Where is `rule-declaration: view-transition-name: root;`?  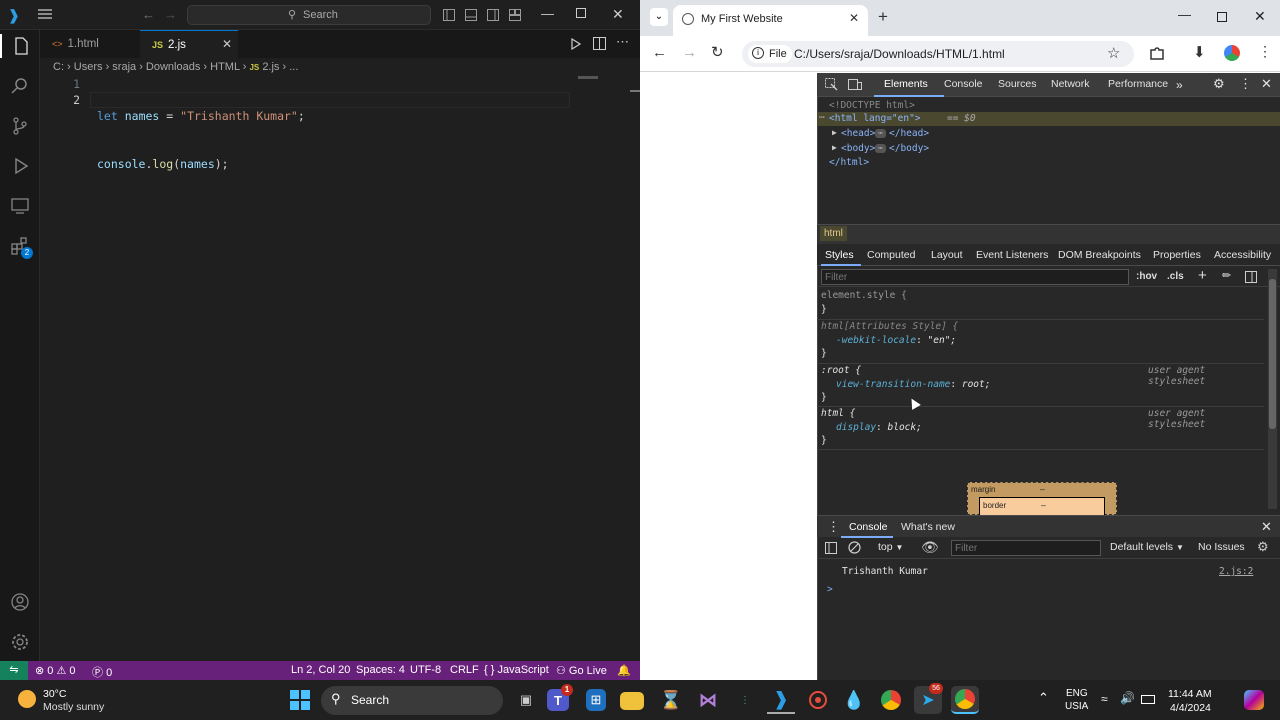
rule-declaration: view-transition-name: root; is located at coordinates (913, 384).